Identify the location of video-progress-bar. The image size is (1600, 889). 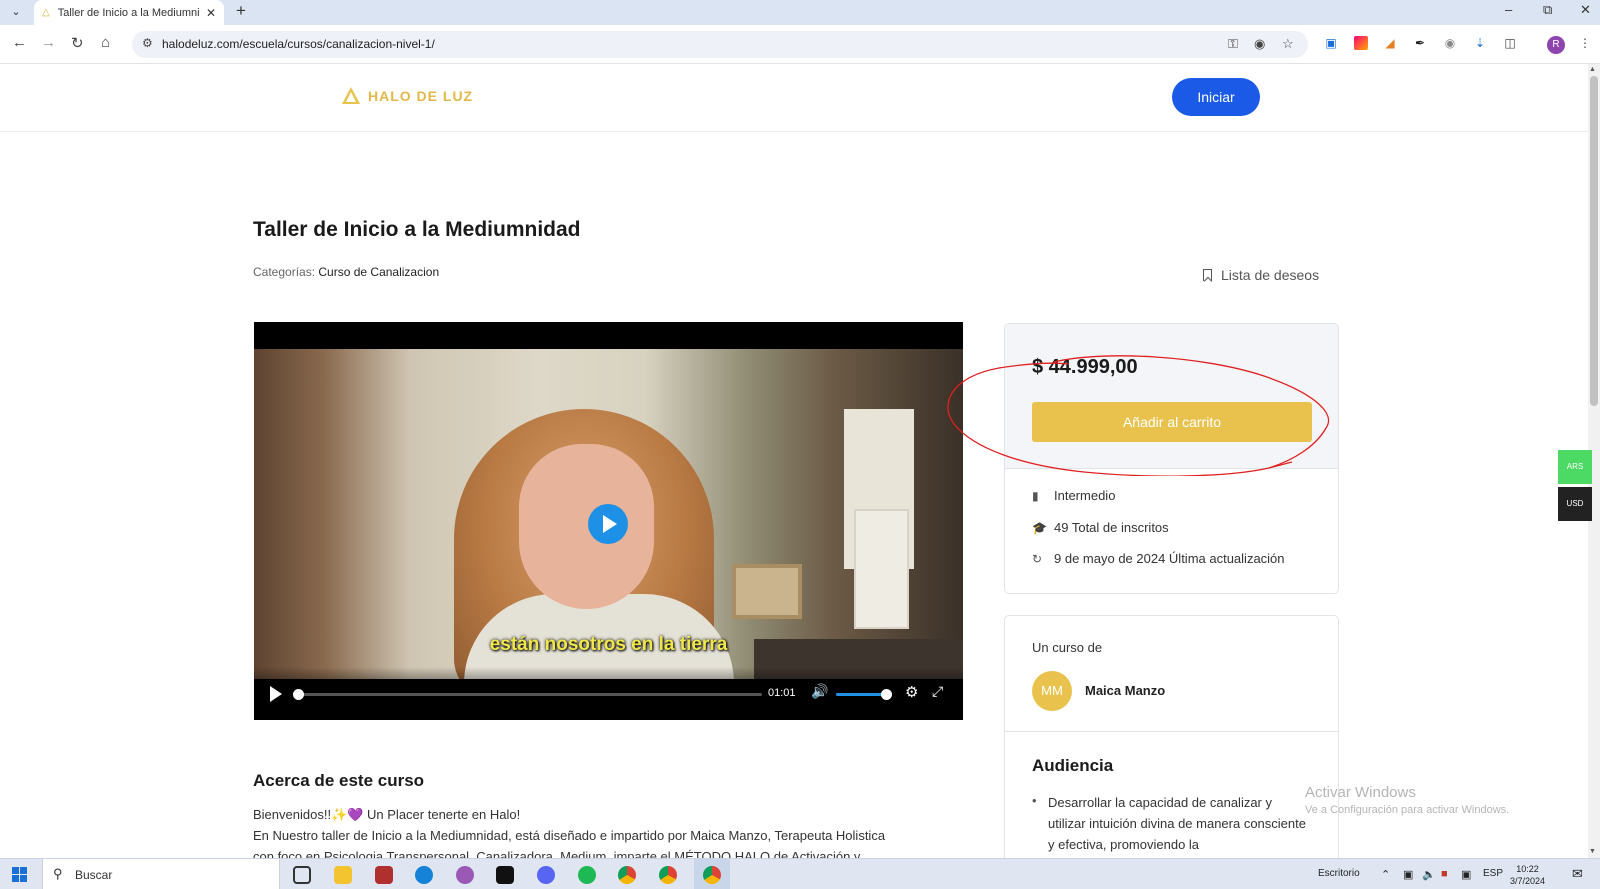
(527, 694).